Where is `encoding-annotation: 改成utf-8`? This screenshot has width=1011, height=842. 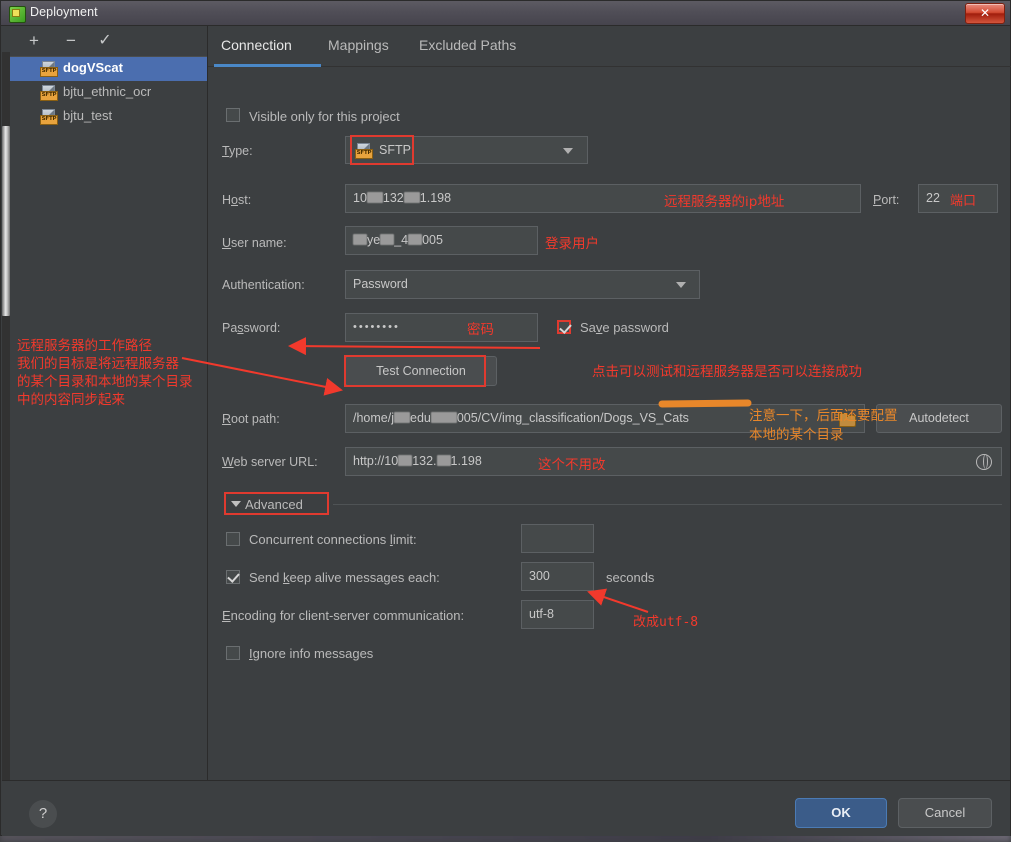
encoding-annotation: 改成utf-8 is located at coordinates (666, 622).